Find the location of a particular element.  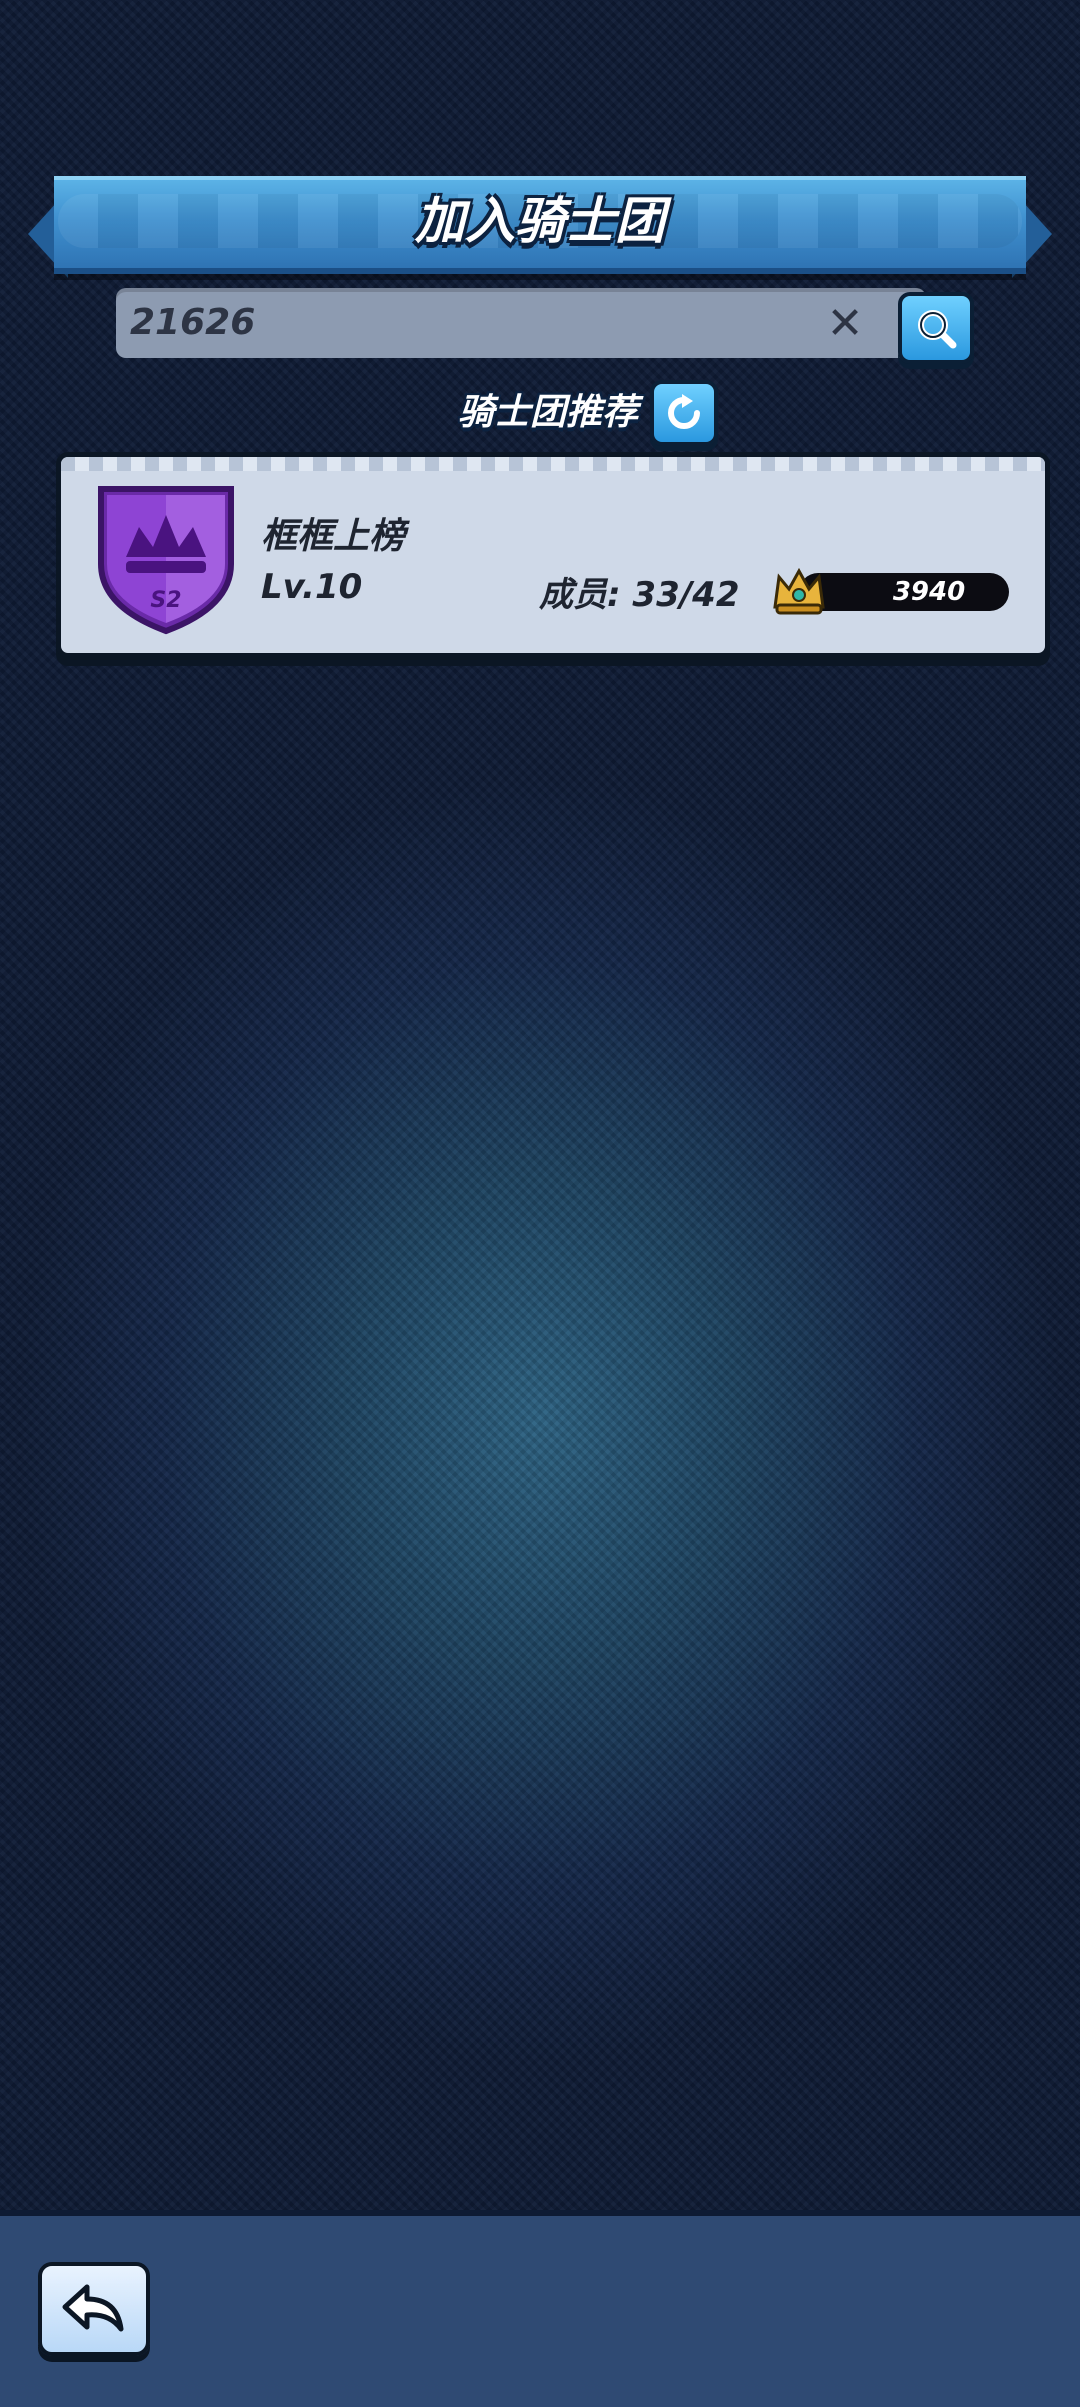

bottom-bar is located at coordinates (540, 2308).